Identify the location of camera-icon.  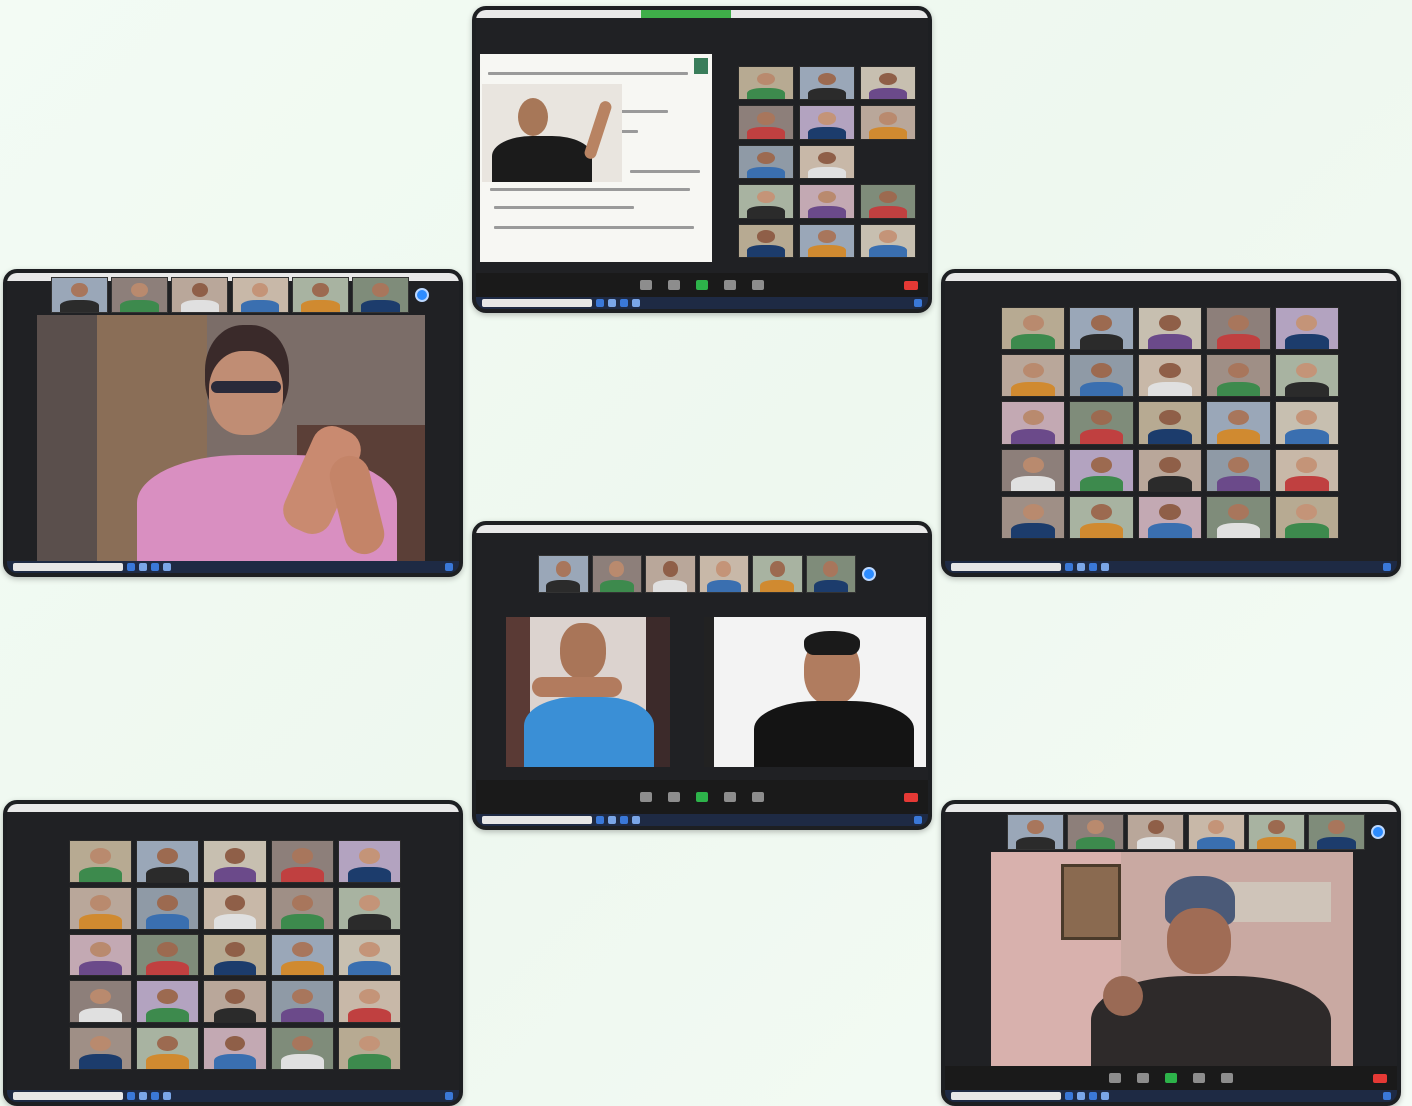
(1143, 1078).